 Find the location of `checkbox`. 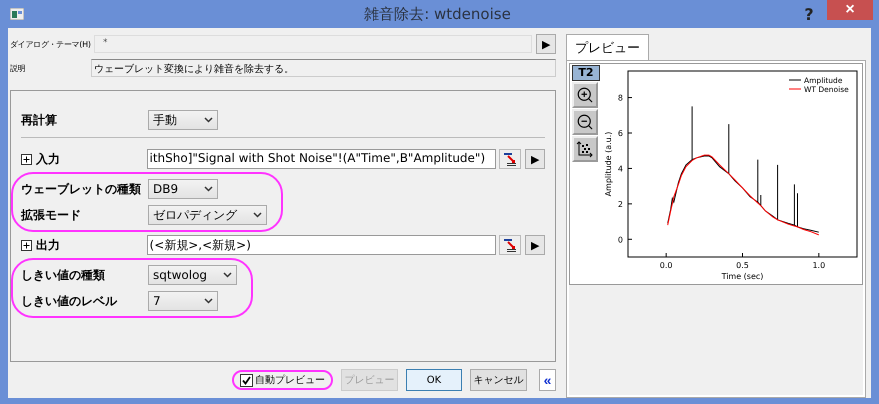

checkbox is located at coordinates (246, 380).